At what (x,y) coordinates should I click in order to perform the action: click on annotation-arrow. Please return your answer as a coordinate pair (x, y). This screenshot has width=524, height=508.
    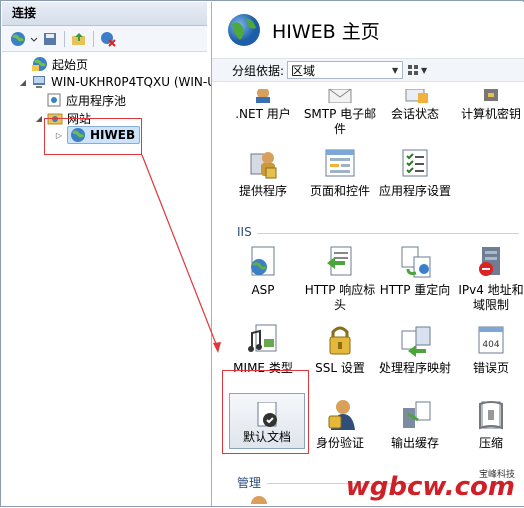
    Looking at the image, I should click on (181, 253).